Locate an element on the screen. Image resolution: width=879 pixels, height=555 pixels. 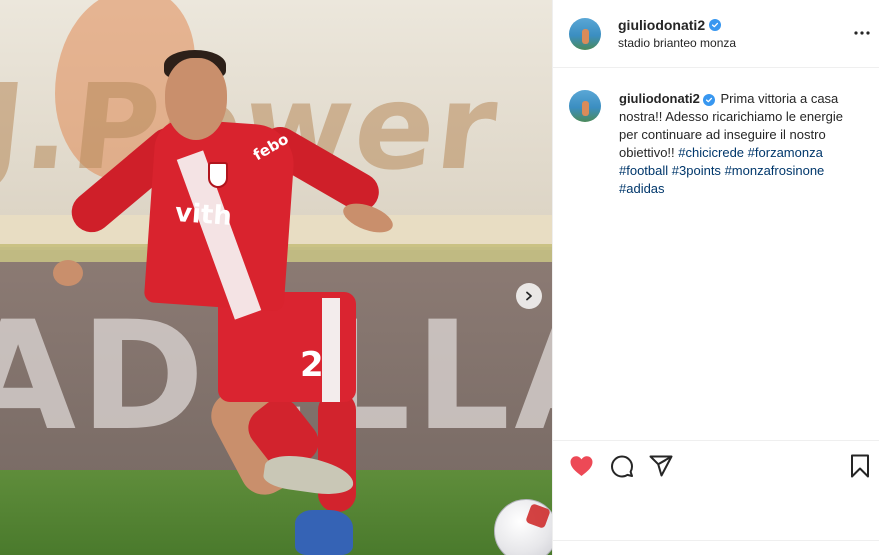
more-options-icon is located at coordinates (862, 33).